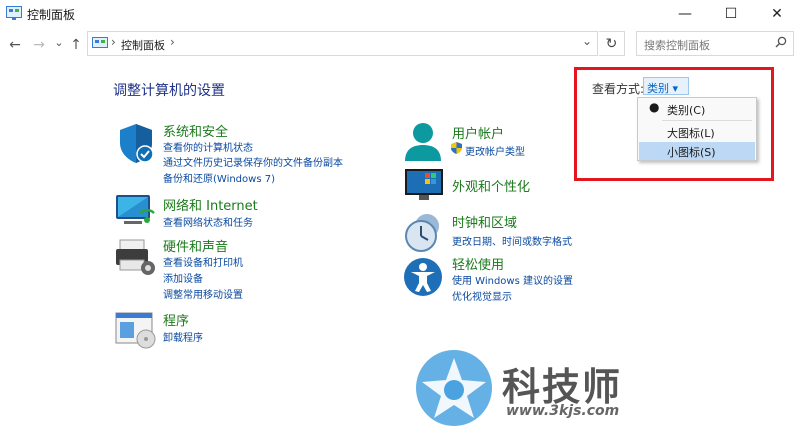 This screenshot has height=431, width=800. Describe the element at coordinates (143, 45) in the screenshot. I see `breadcrumb-control-panel: 控制面板` at that location.